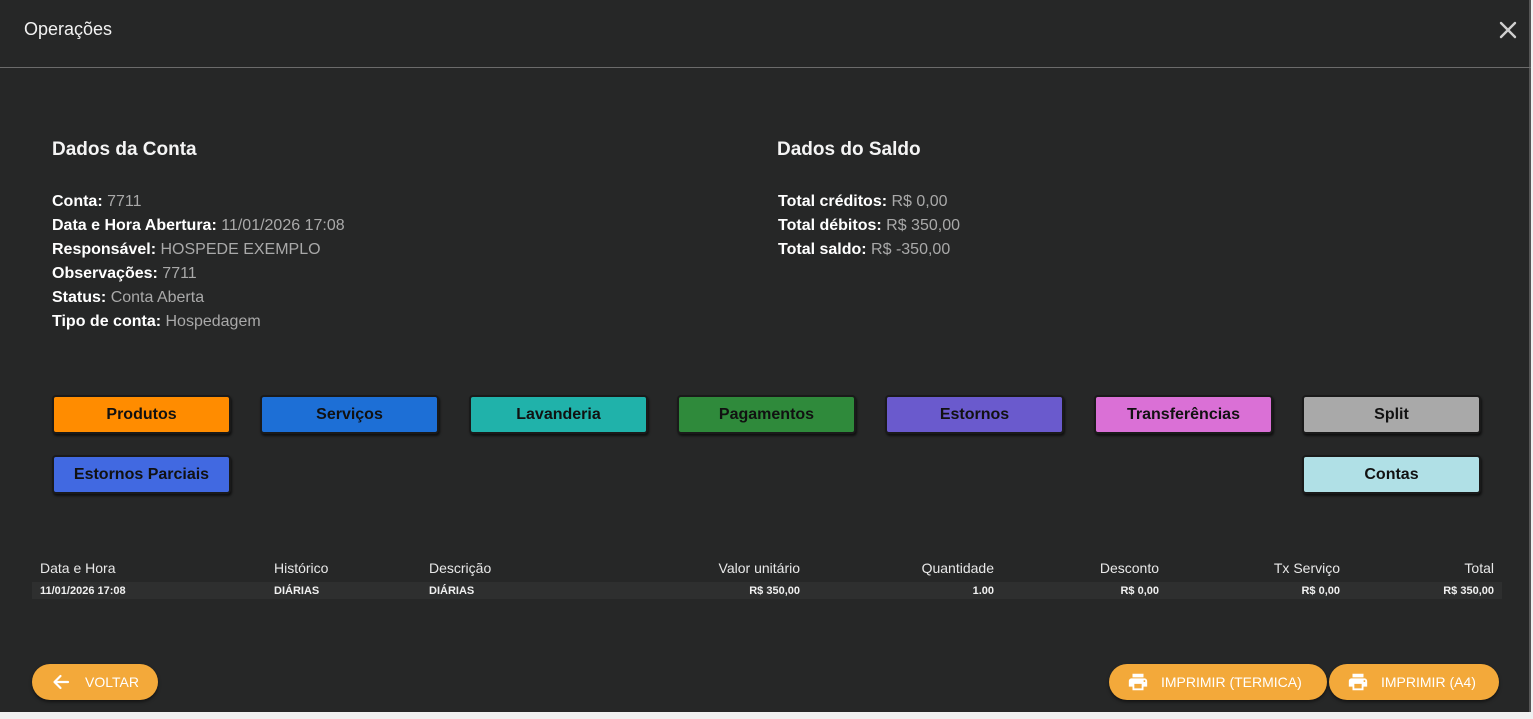 Image resolution: width=1533 pixels, height=719 pixels. I want to click on column-header-history: Histórico, so click(301, 568).